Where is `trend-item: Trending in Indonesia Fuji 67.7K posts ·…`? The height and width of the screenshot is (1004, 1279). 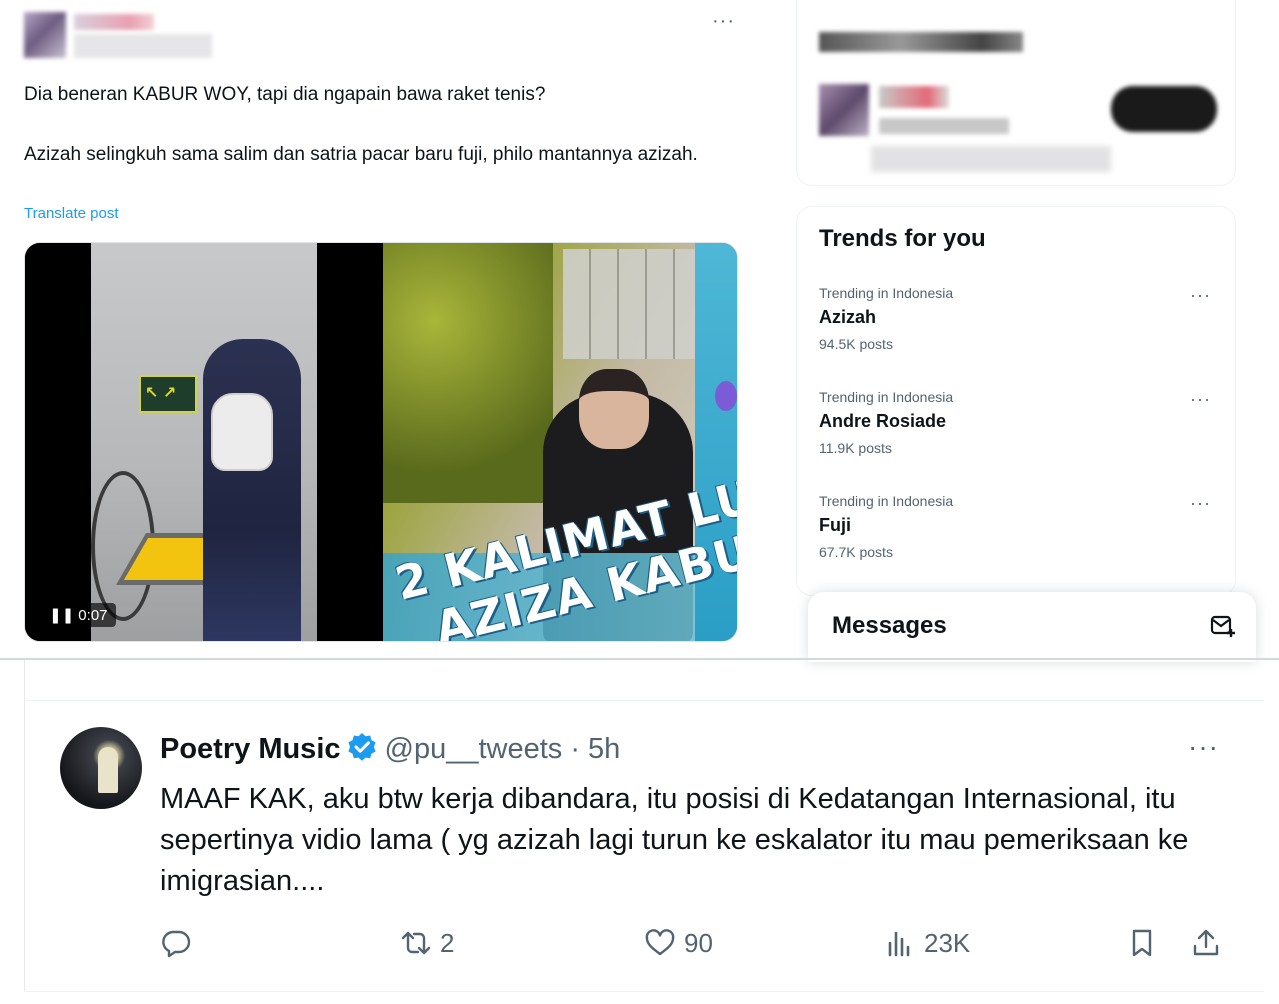
trend-item: Trending in Indonesia Fuji 67.7K posts ·… is located at coordinates (1019, 538).